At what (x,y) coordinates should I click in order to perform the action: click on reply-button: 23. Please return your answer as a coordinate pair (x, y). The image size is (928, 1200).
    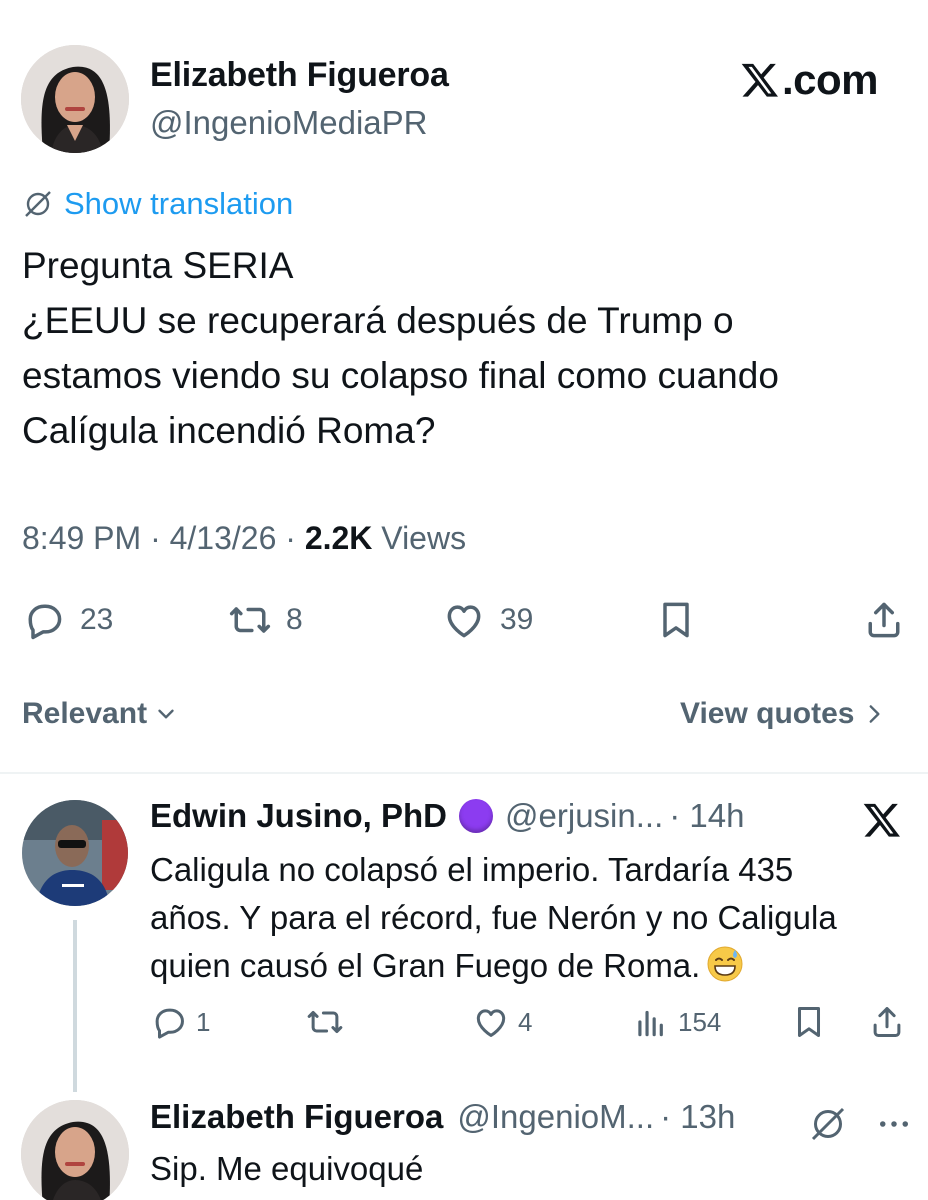
    Looking at the image, I should click on (67, 620).